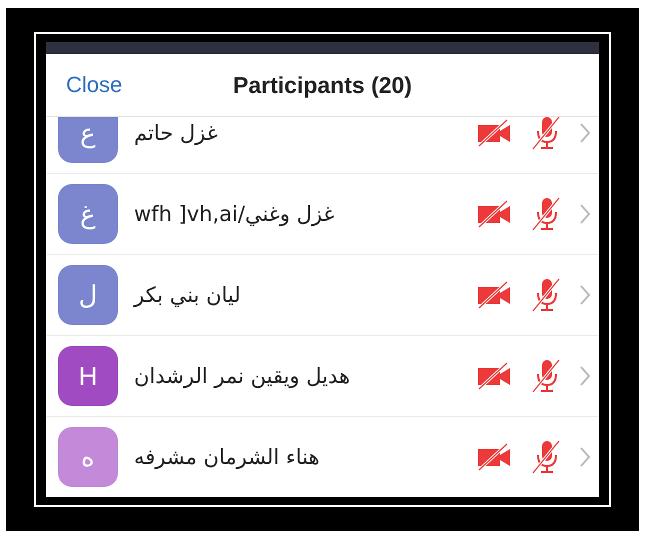 The height and width of the screenshot is (541, 645). Describe the element at coordinates (84, 85) in the screenshot. I see `close-button: Close` at that location.